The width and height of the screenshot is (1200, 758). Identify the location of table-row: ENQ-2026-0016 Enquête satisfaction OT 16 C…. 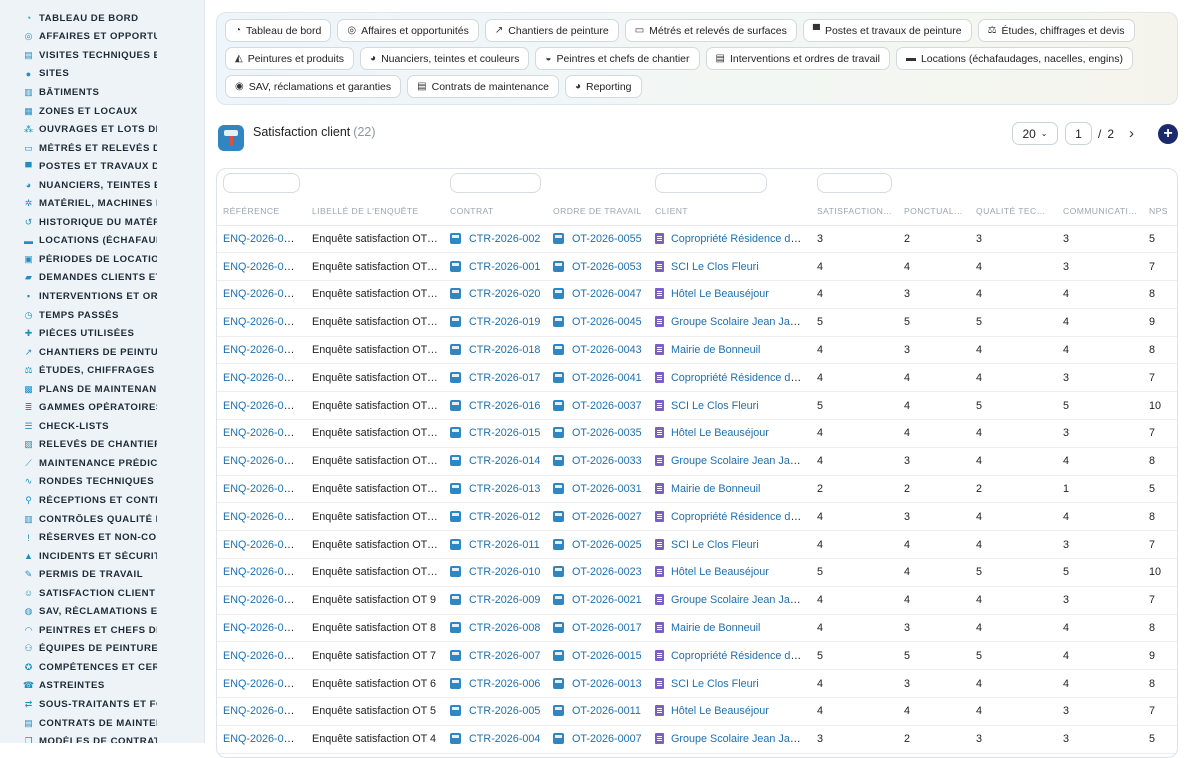
(697, 406).